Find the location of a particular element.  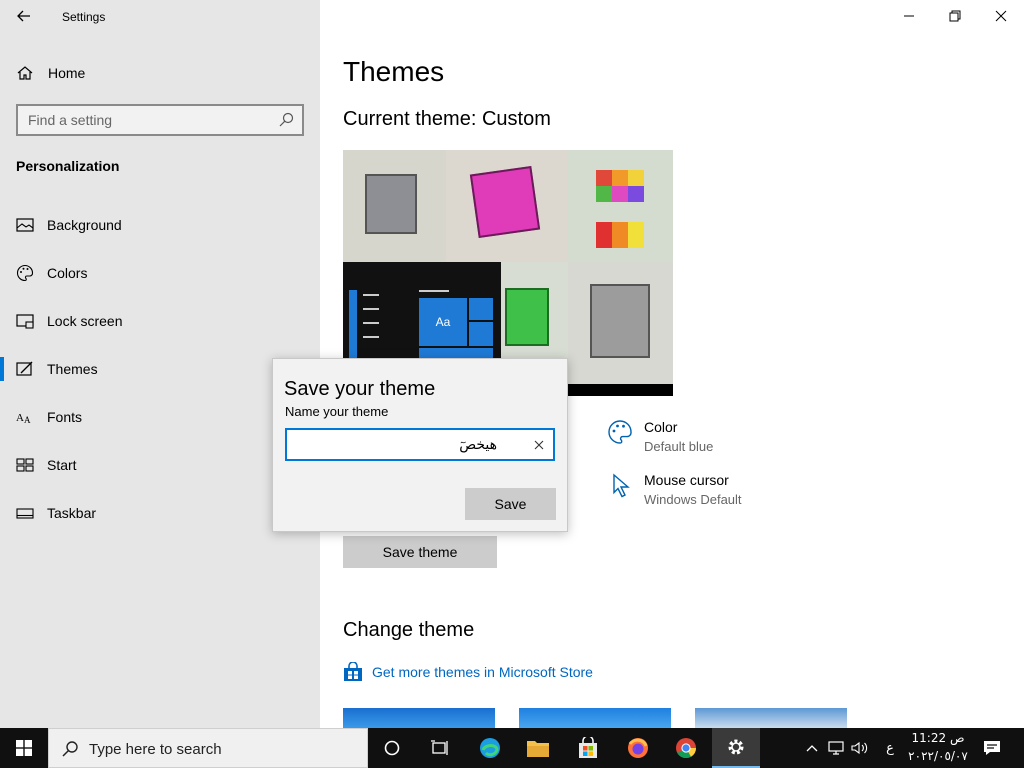

restore-button is located at coordinates (955, 16).